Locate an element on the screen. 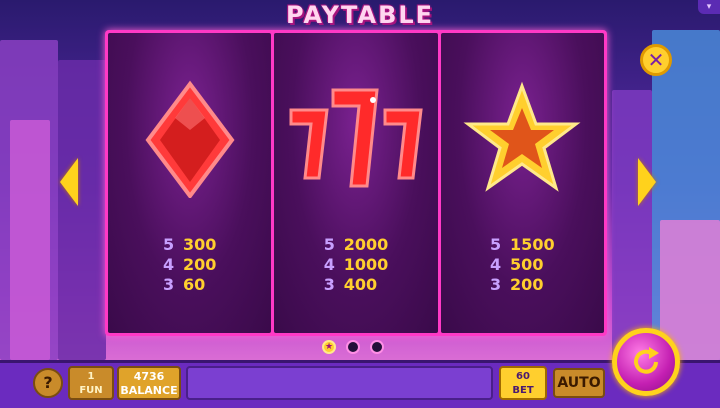  balance-value: 4736 is located at coordinates (149, 376).